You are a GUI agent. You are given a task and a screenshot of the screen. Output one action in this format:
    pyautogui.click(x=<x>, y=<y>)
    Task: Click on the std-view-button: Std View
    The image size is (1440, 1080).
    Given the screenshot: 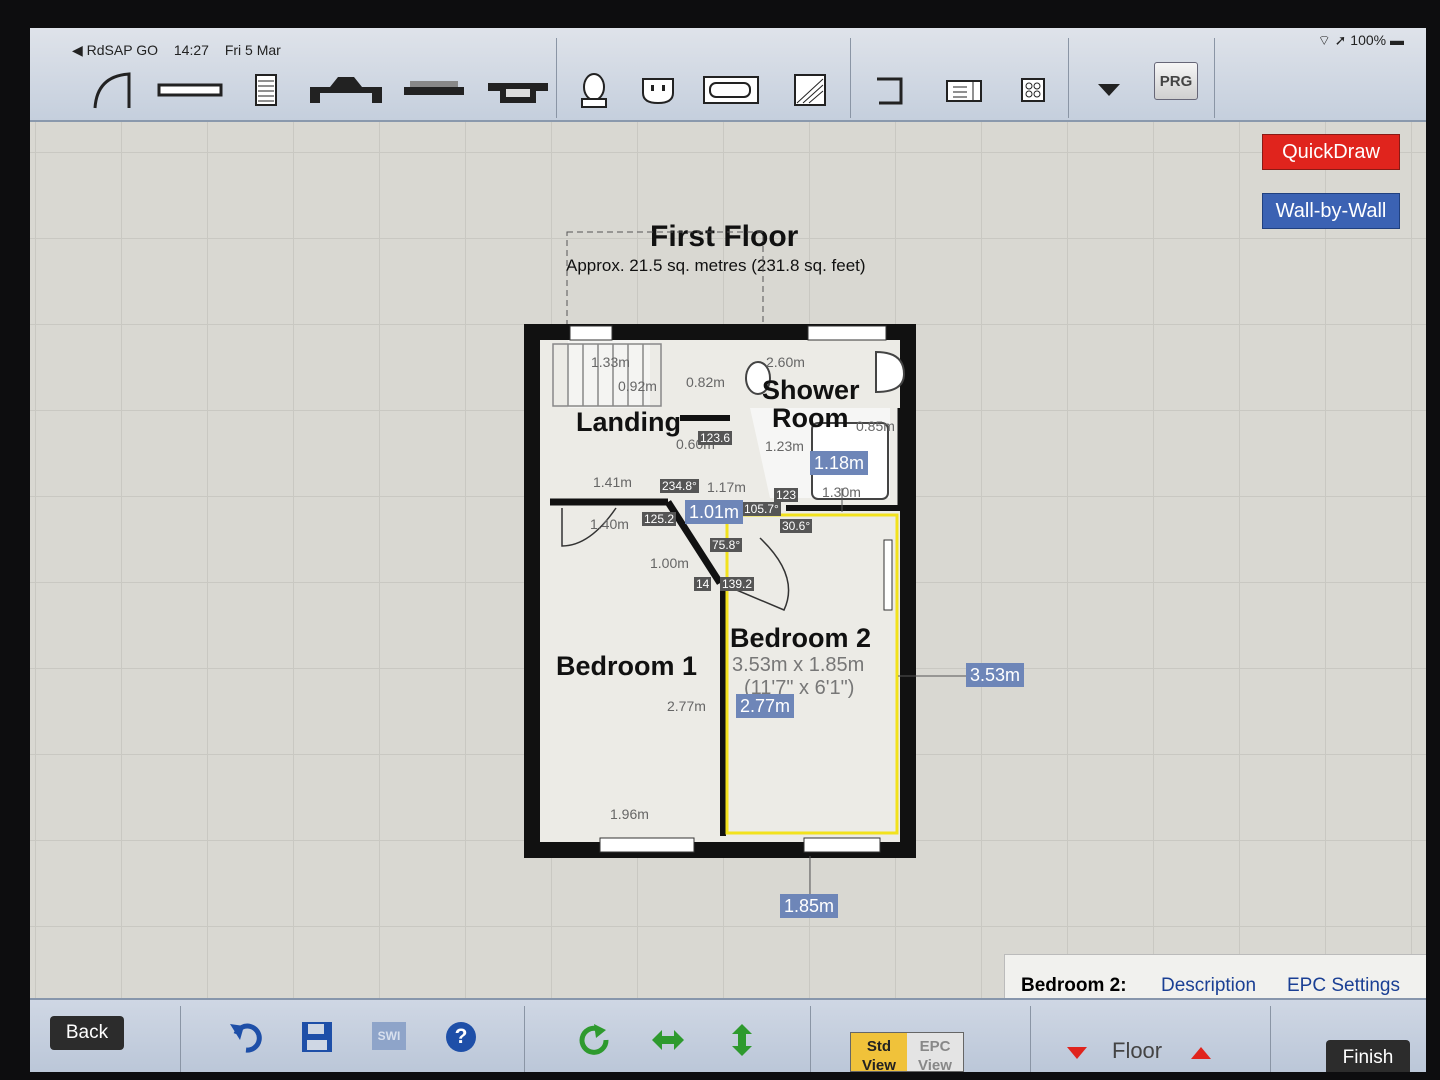 What is the action you would take?
    pyautogui.click(x=879, y=1053)
    